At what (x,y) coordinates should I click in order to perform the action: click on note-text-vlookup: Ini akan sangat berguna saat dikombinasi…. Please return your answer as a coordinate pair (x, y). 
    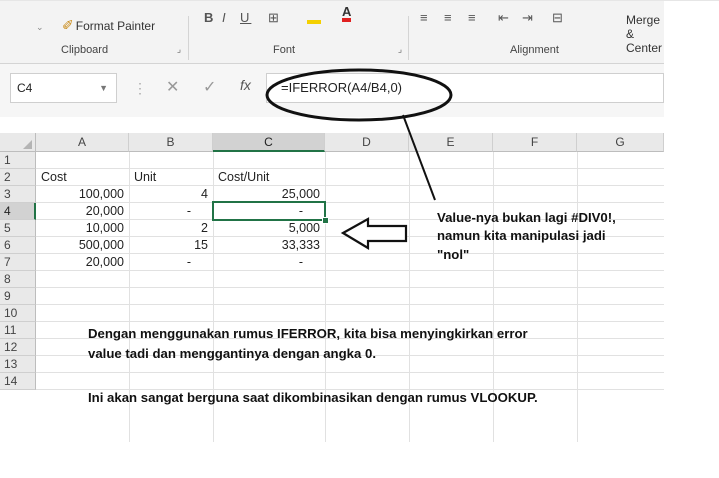
    Looking at the image, I should click on (313, 397).